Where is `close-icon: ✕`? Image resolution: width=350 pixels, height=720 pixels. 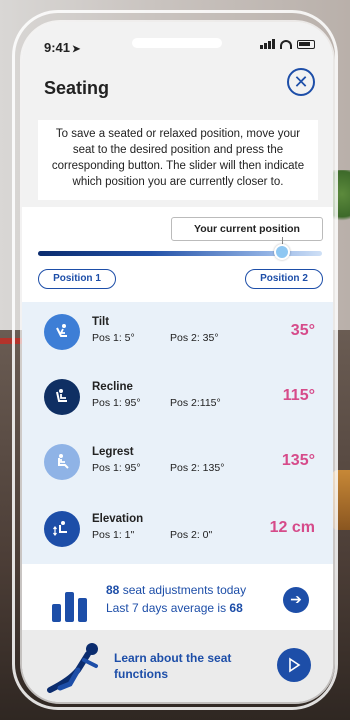
close-icon: ✕ is located at coordinates (301, 82).